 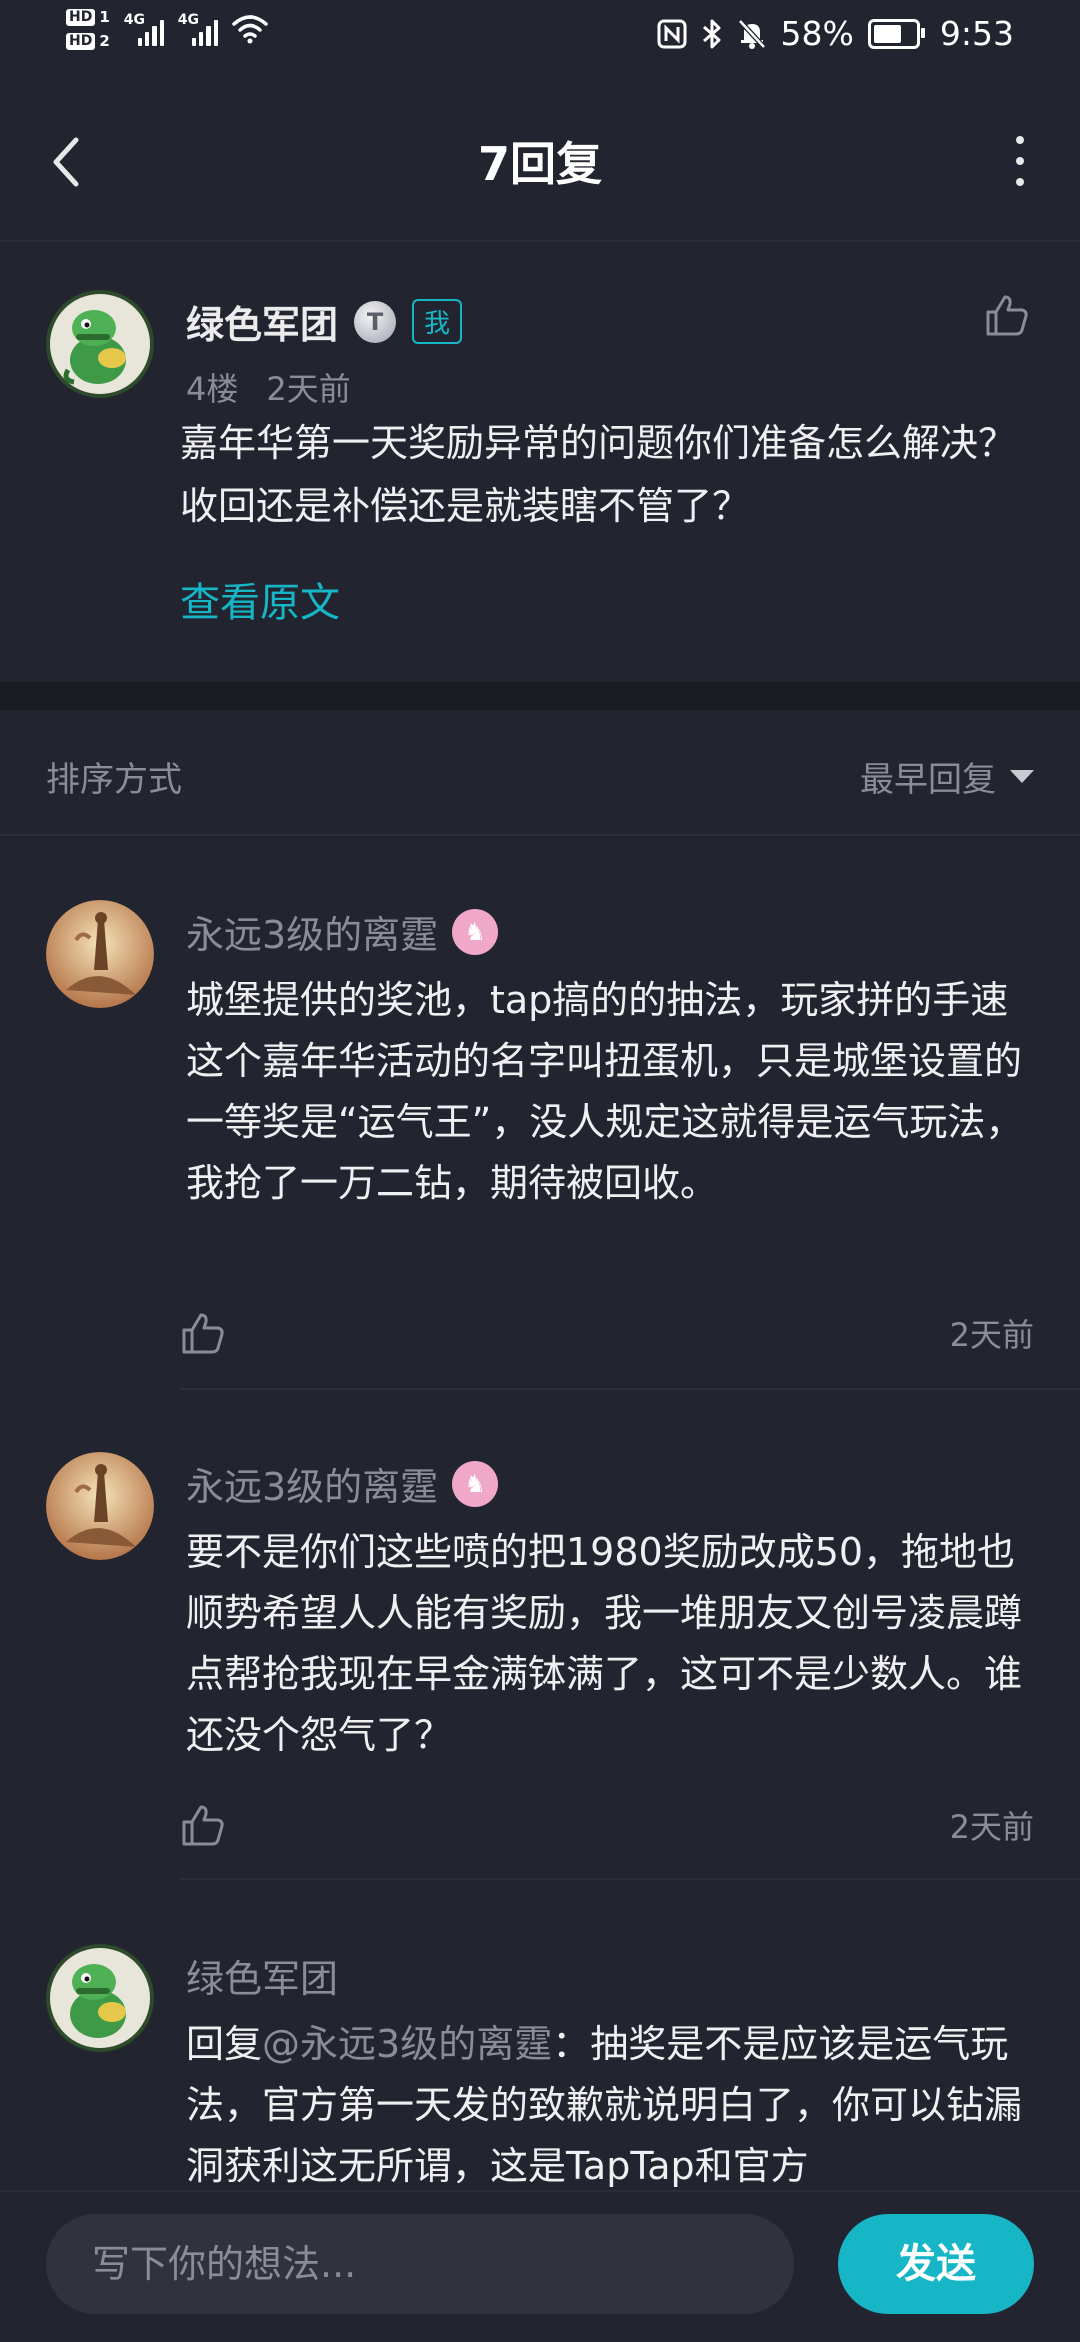 What do you see at coordinates (437, 321) in the screenshot?
I see `me-tag: 我` at bounding box center [437, 321].